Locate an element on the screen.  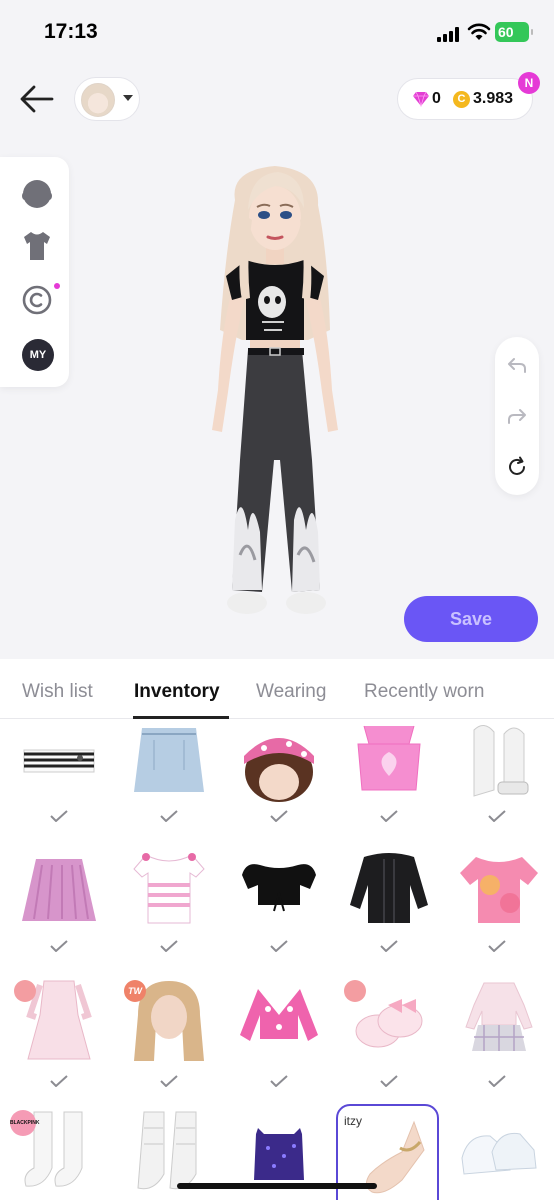
item-pink-butterfly-top is located at coordinates (389, 765).